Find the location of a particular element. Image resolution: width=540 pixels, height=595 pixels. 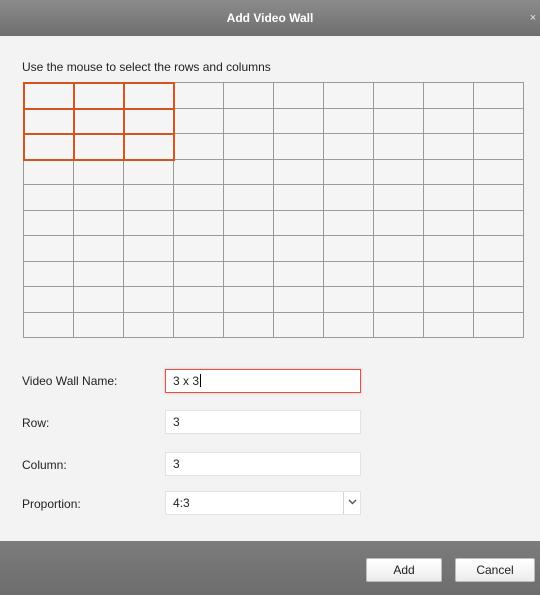

video-wall-name-input: 3 x 3 is located at coordinates (263, 381).